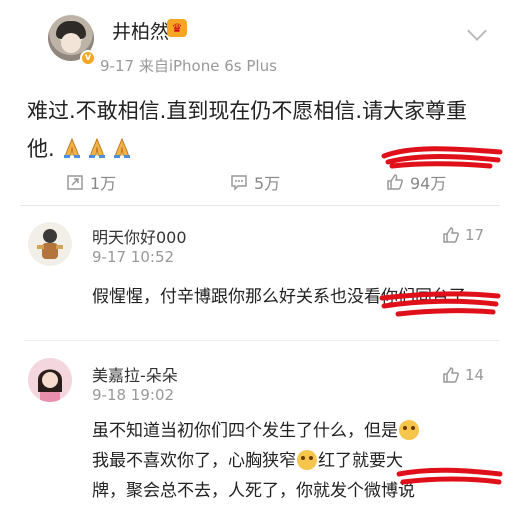 The image size is (505, 506). Describe the element at coordinates (194, 461) in the screenshot. I see `comment-text-line: 我最不喜欢你了，心胸狭窄` at that location.